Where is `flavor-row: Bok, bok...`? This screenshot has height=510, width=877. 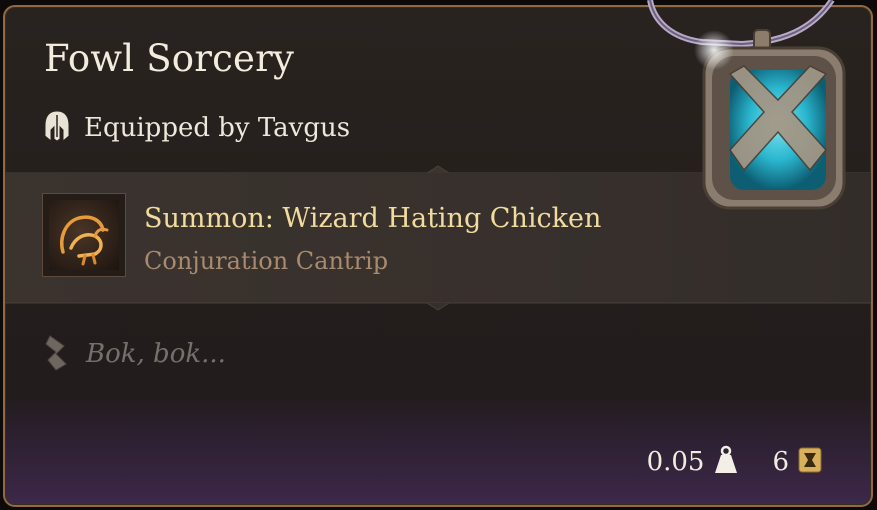 flavor-row: Bok, bok... is located at coordinates (134, 354).